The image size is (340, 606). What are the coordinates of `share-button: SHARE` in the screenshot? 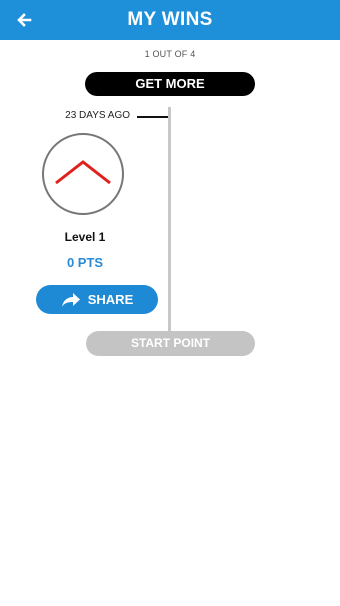 It's located at (97, 299).